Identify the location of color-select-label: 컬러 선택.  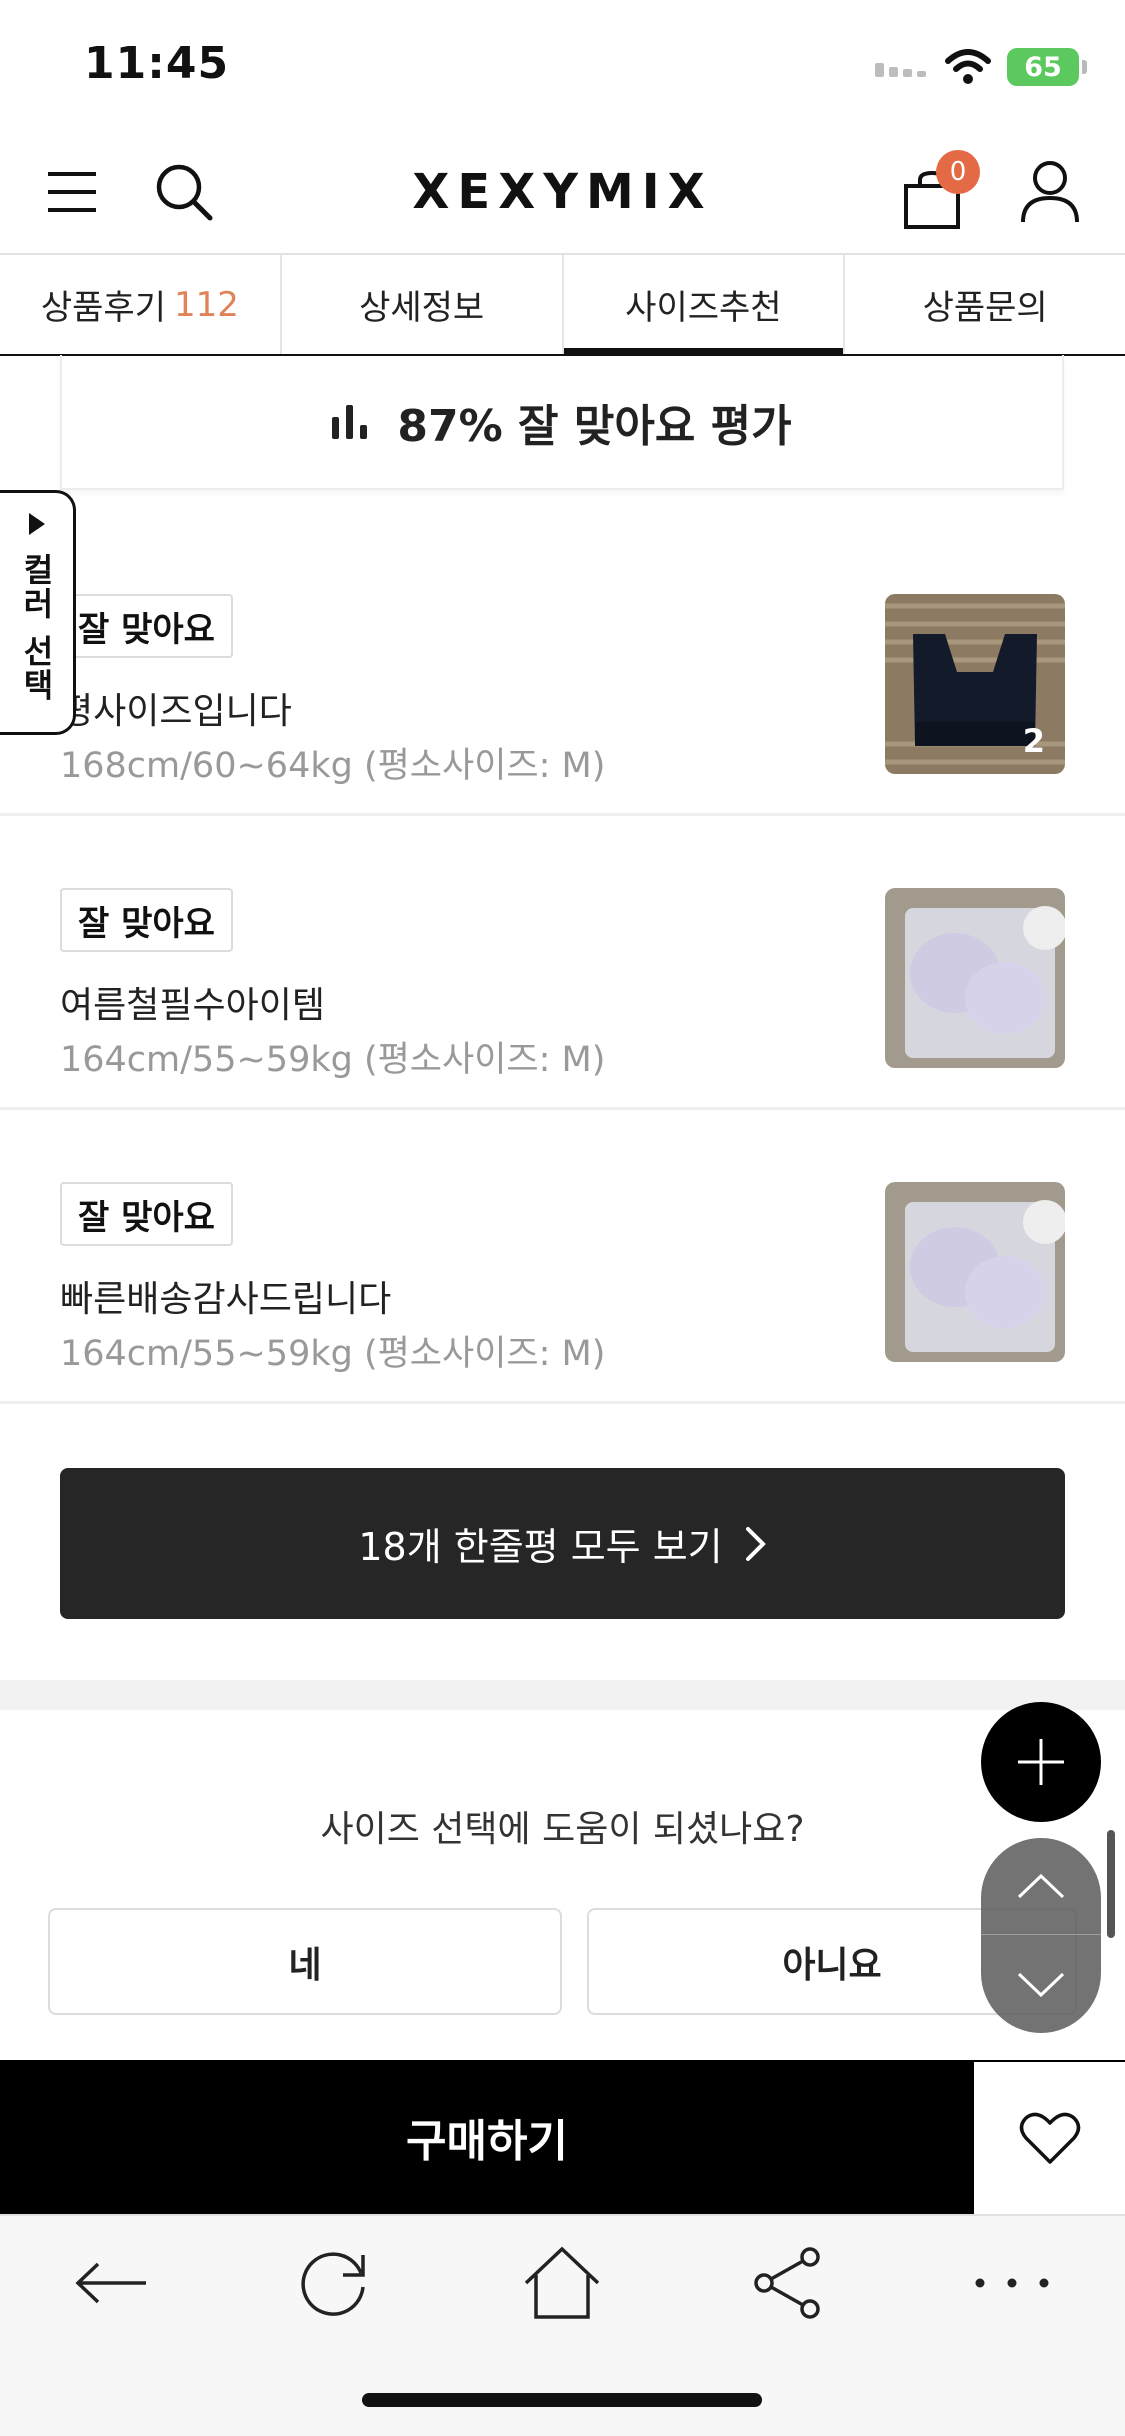
(36, 628).